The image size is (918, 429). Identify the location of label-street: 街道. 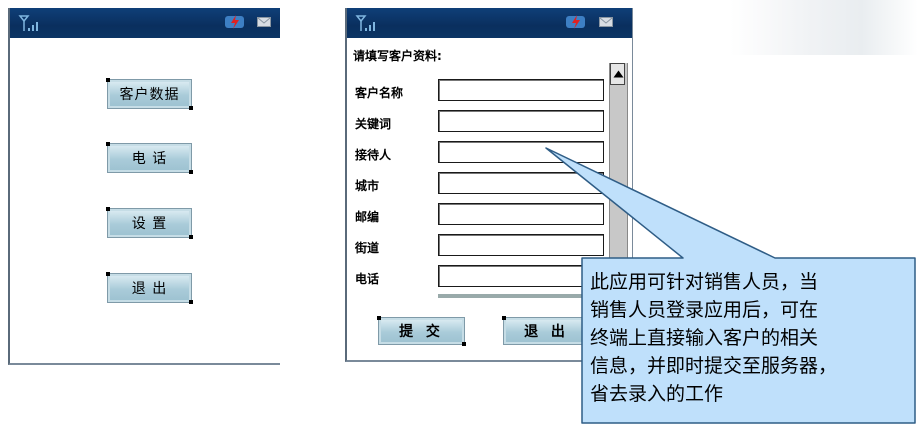
(367, 248).